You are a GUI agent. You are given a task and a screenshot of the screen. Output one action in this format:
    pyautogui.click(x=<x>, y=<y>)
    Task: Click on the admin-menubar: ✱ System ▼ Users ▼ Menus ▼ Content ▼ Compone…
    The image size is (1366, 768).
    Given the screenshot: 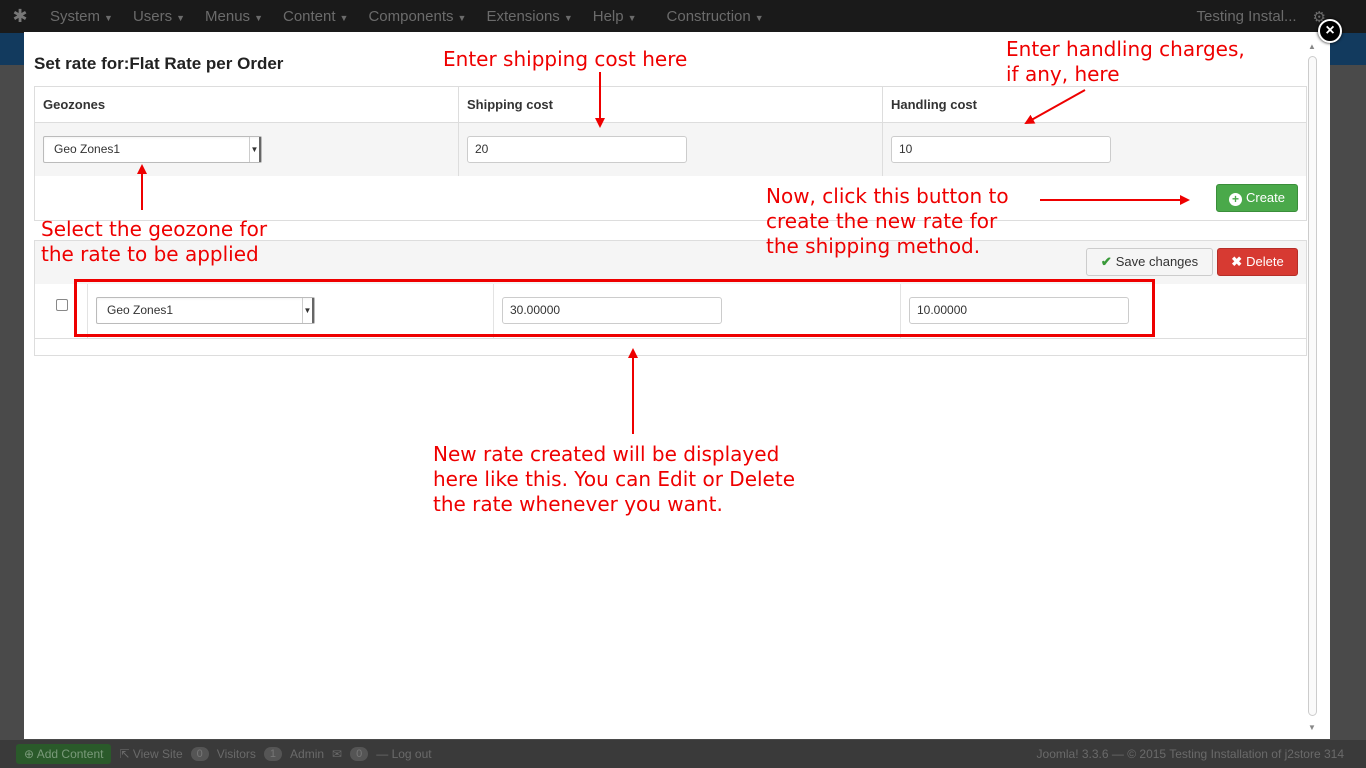 What is the action you would take?
    pyautogui.click(x=683, y=16)
    